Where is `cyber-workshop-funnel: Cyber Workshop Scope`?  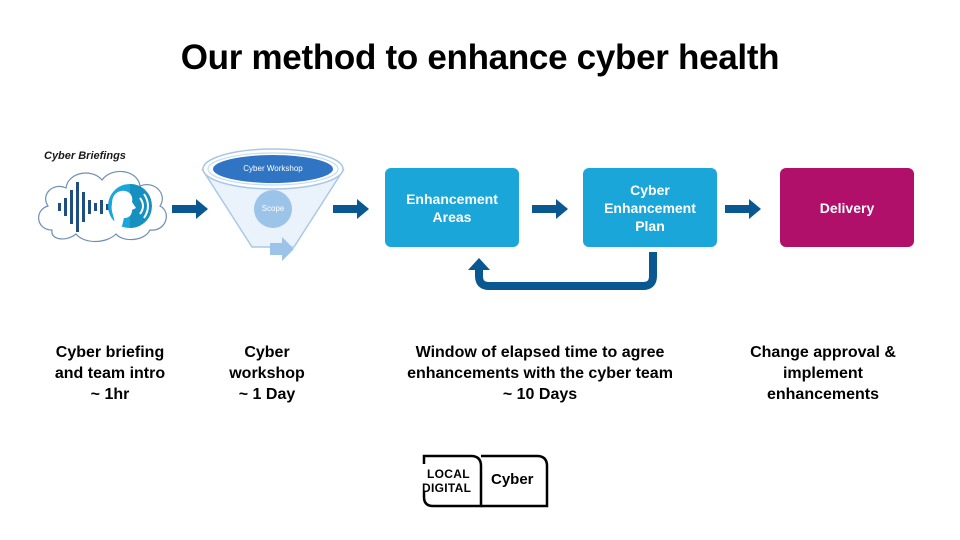
cyber-workshop-funnel: Cyber Workshop Scope is located at coordinates (273, 207).